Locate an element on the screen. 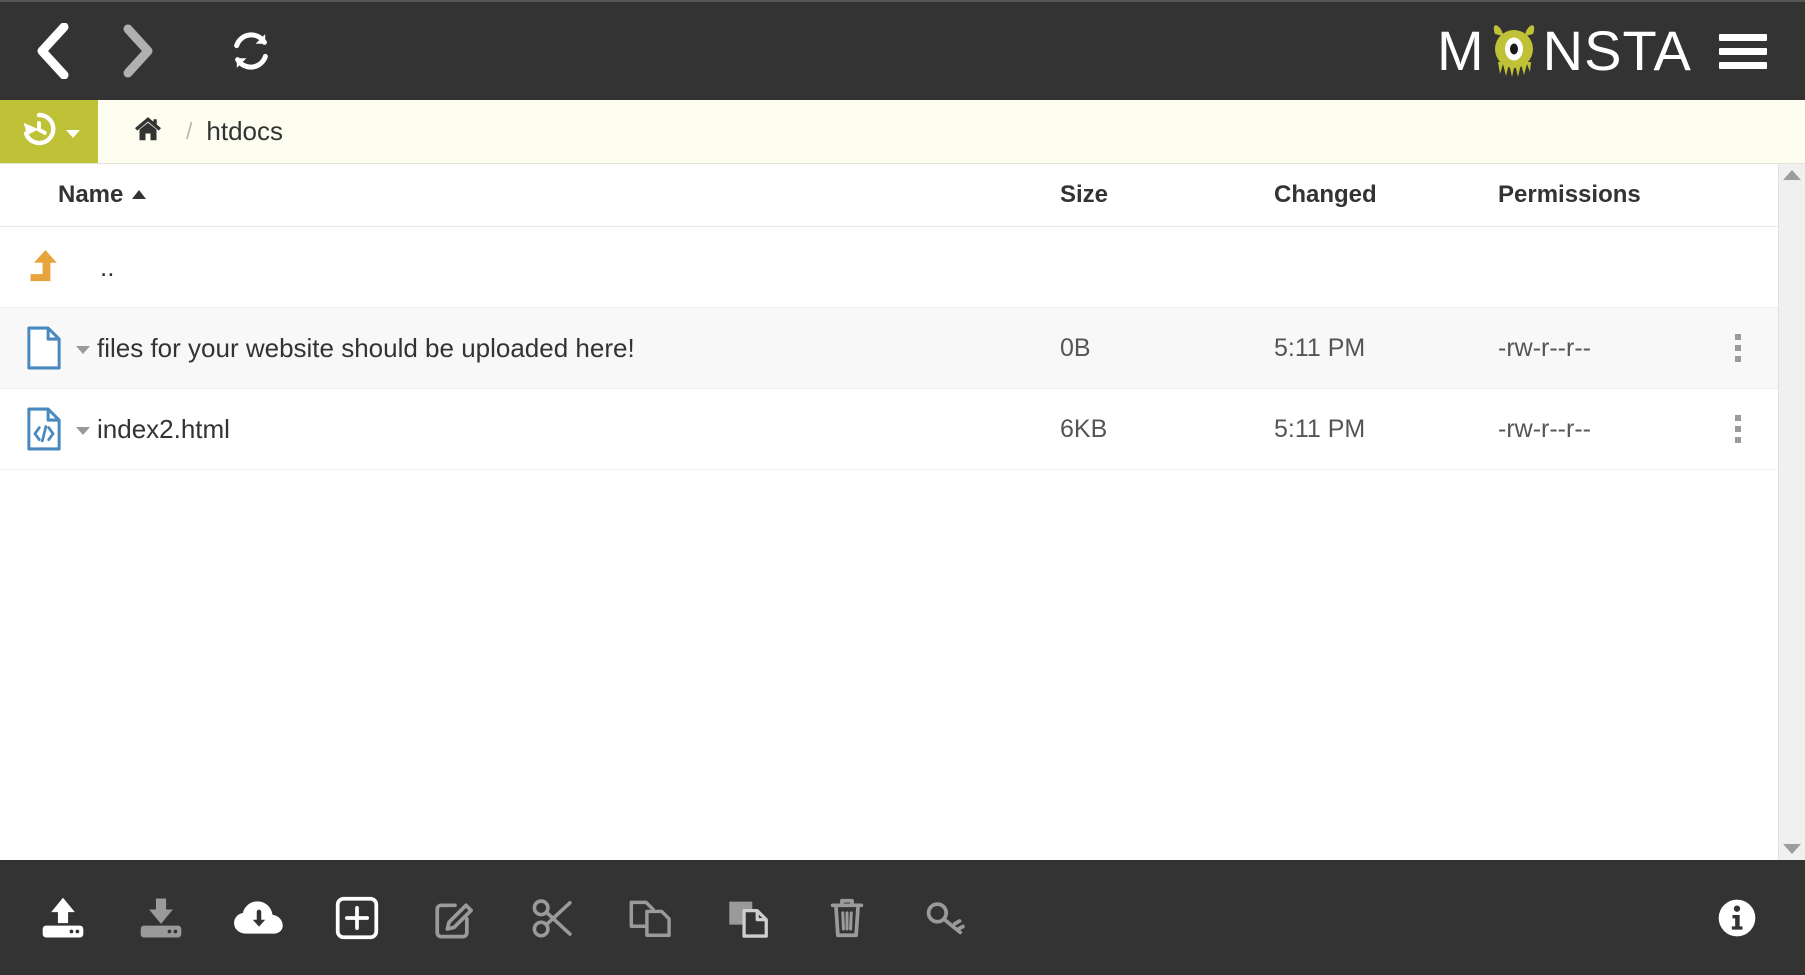 The height and width of the screenshot is (975, 1805). sort-ascending-icon is located at coordinates (139, 194).